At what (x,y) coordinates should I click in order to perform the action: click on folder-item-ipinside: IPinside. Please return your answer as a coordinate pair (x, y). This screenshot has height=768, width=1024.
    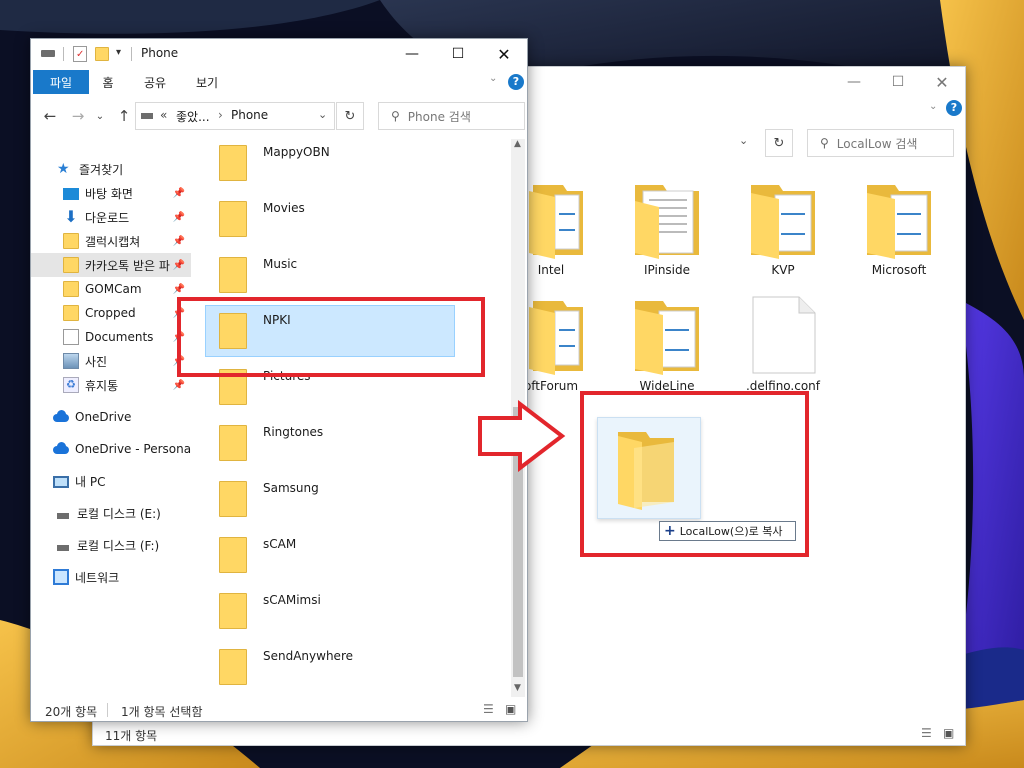
    Looking at the image, I should click on (667, 232).